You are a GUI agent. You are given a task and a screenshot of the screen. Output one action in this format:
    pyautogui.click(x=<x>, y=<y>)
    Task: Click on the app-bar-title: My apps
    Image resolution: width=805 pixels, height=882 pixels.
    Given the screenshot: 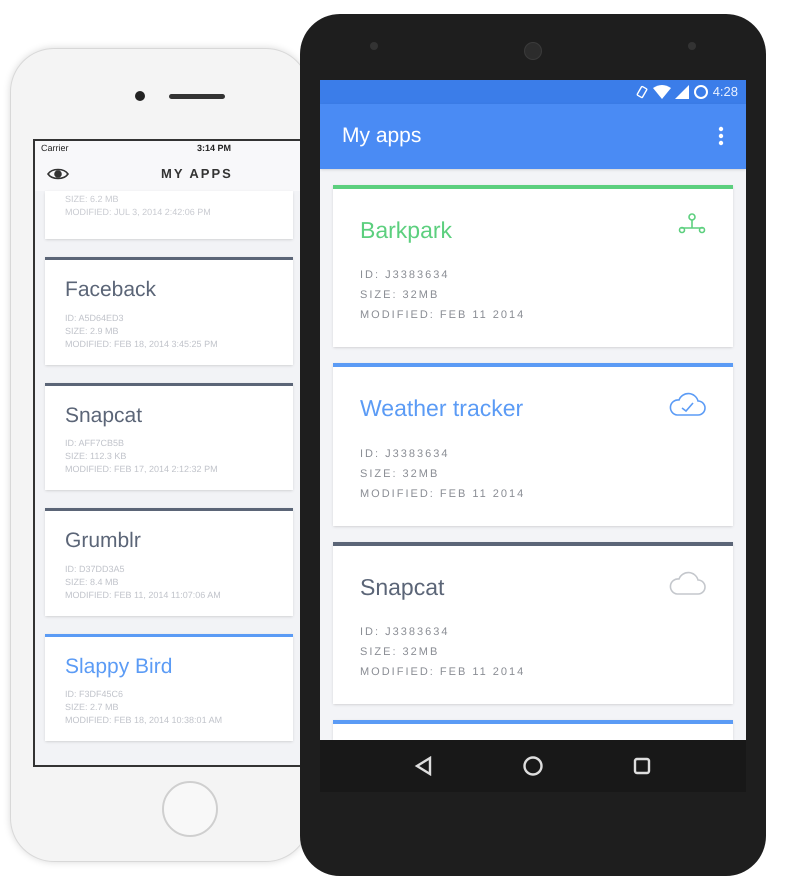 What is the action you would take?
    pyautogui.click(x=382, y=136)
    